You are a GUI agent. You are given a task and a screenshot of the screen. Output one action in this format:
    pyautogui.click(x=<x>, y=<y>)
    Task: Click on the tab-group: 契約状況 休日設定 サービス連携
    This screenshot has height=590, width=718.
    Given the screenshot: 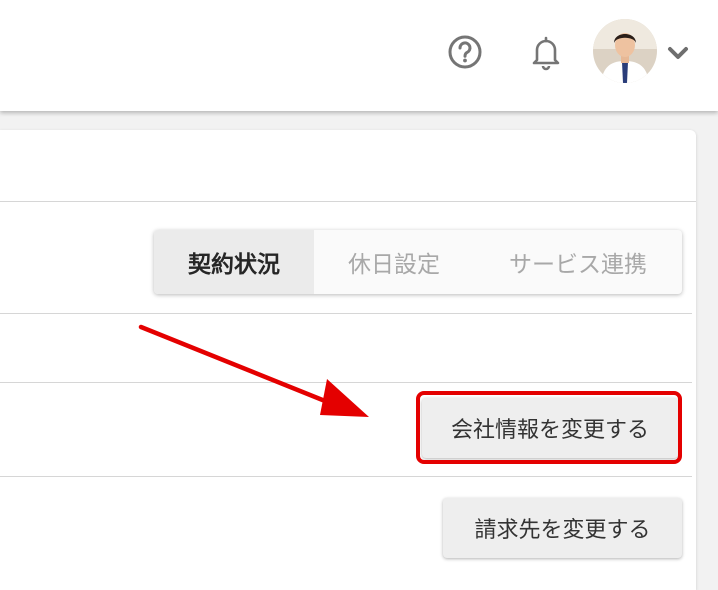 What is the action you would take?
    pyautogui.click(x=418, y=262)
    